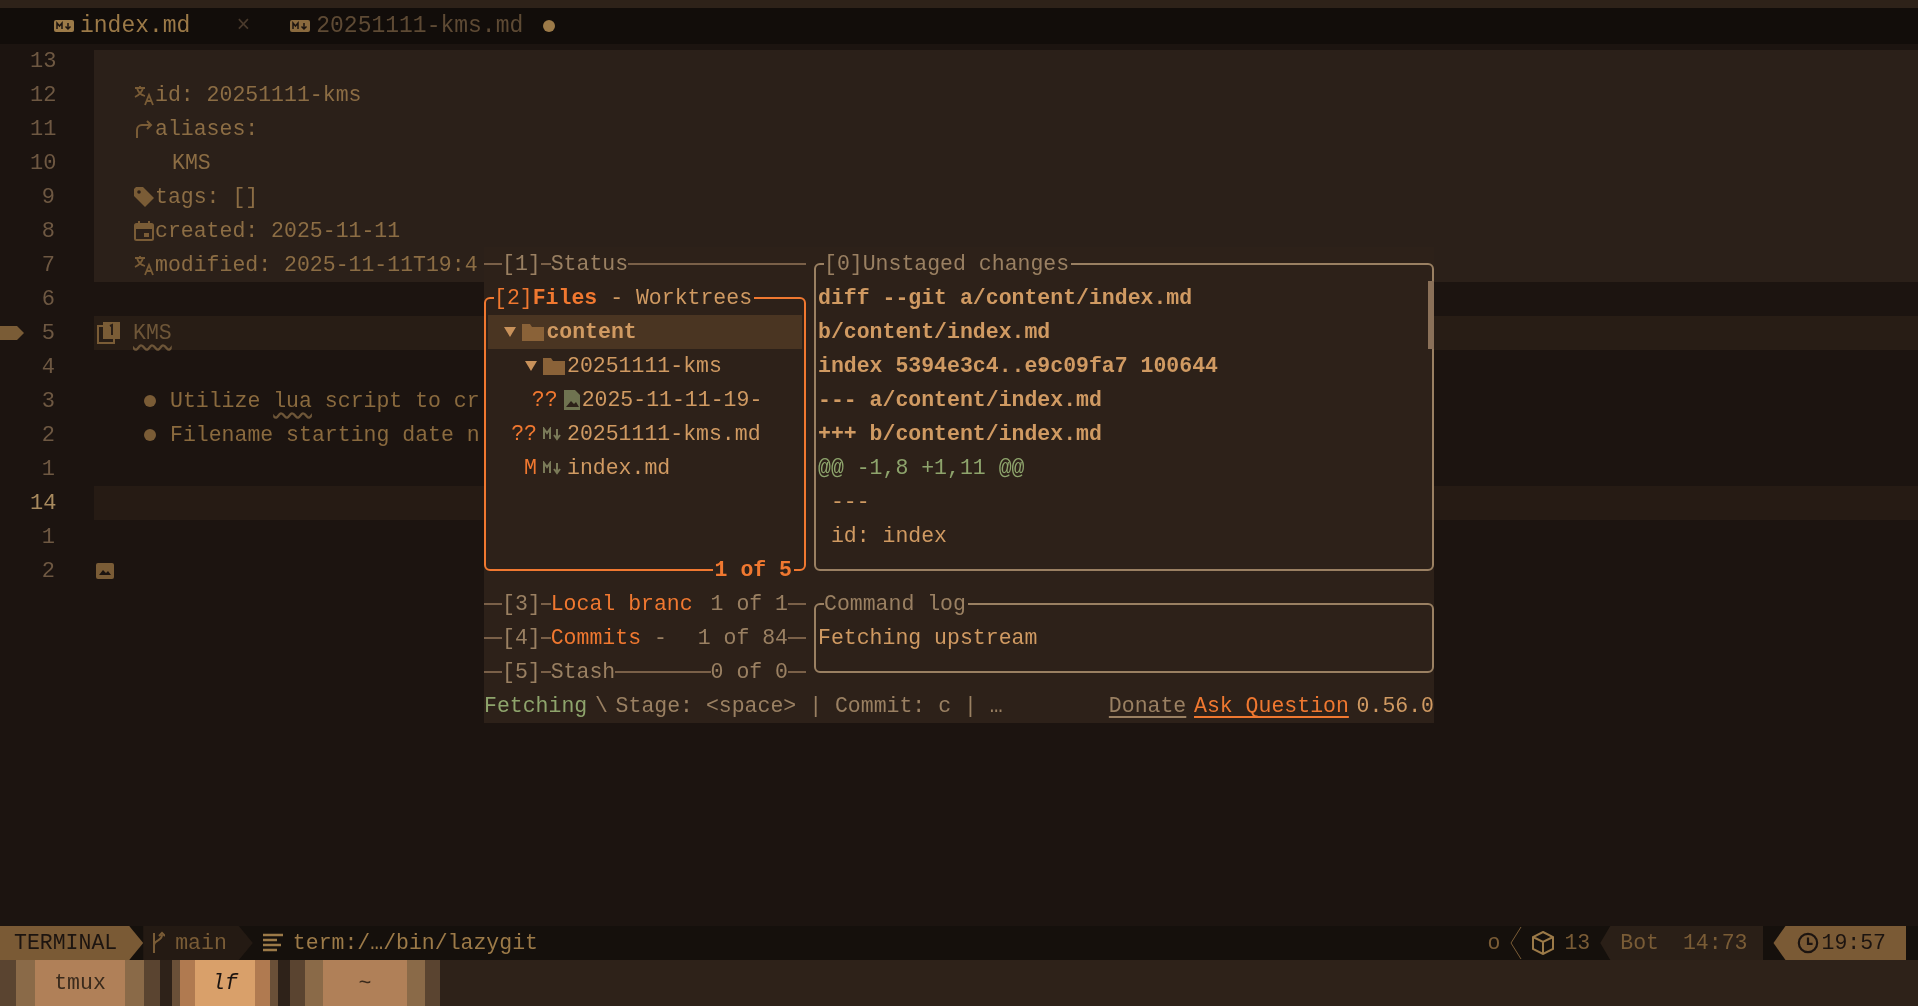 The width and height of the screenshot is (1918, 1006). I want to click on tag-icon, so click(144, 197).